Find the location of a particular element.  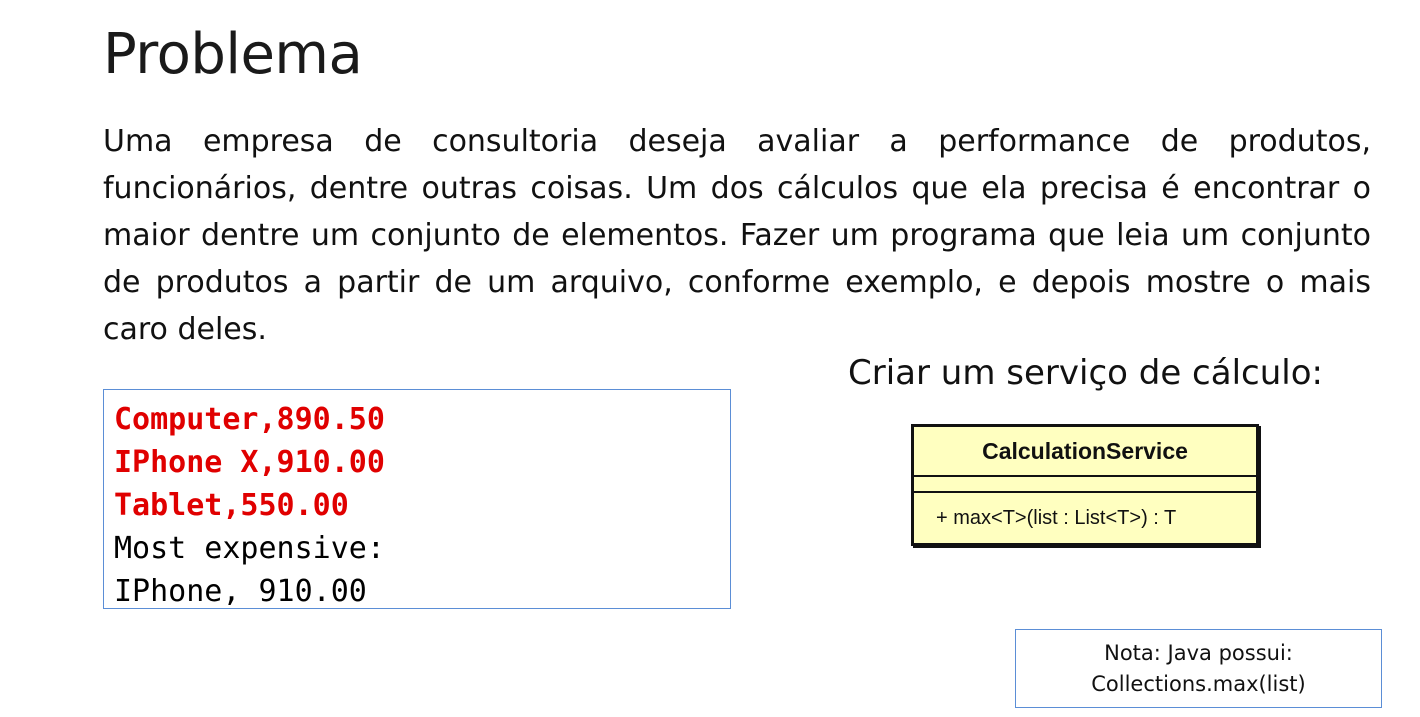

uml-attributes-section is located at coordinates (1085, 485).